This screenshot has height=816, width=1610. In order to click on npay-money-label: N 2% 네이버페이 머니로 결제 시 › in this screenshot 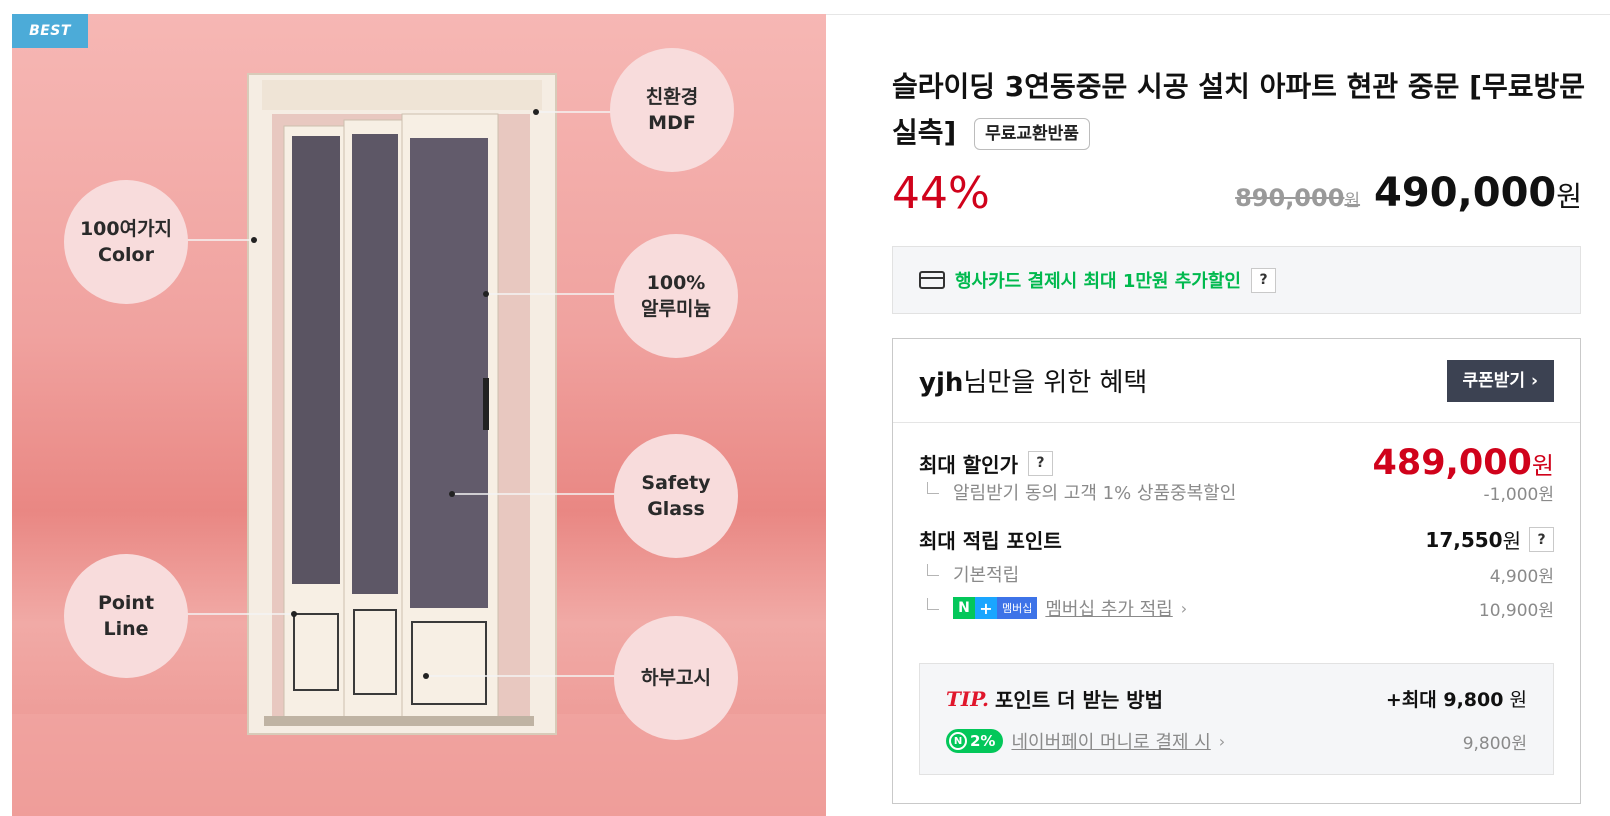, I will do `click(1085, 741)`.